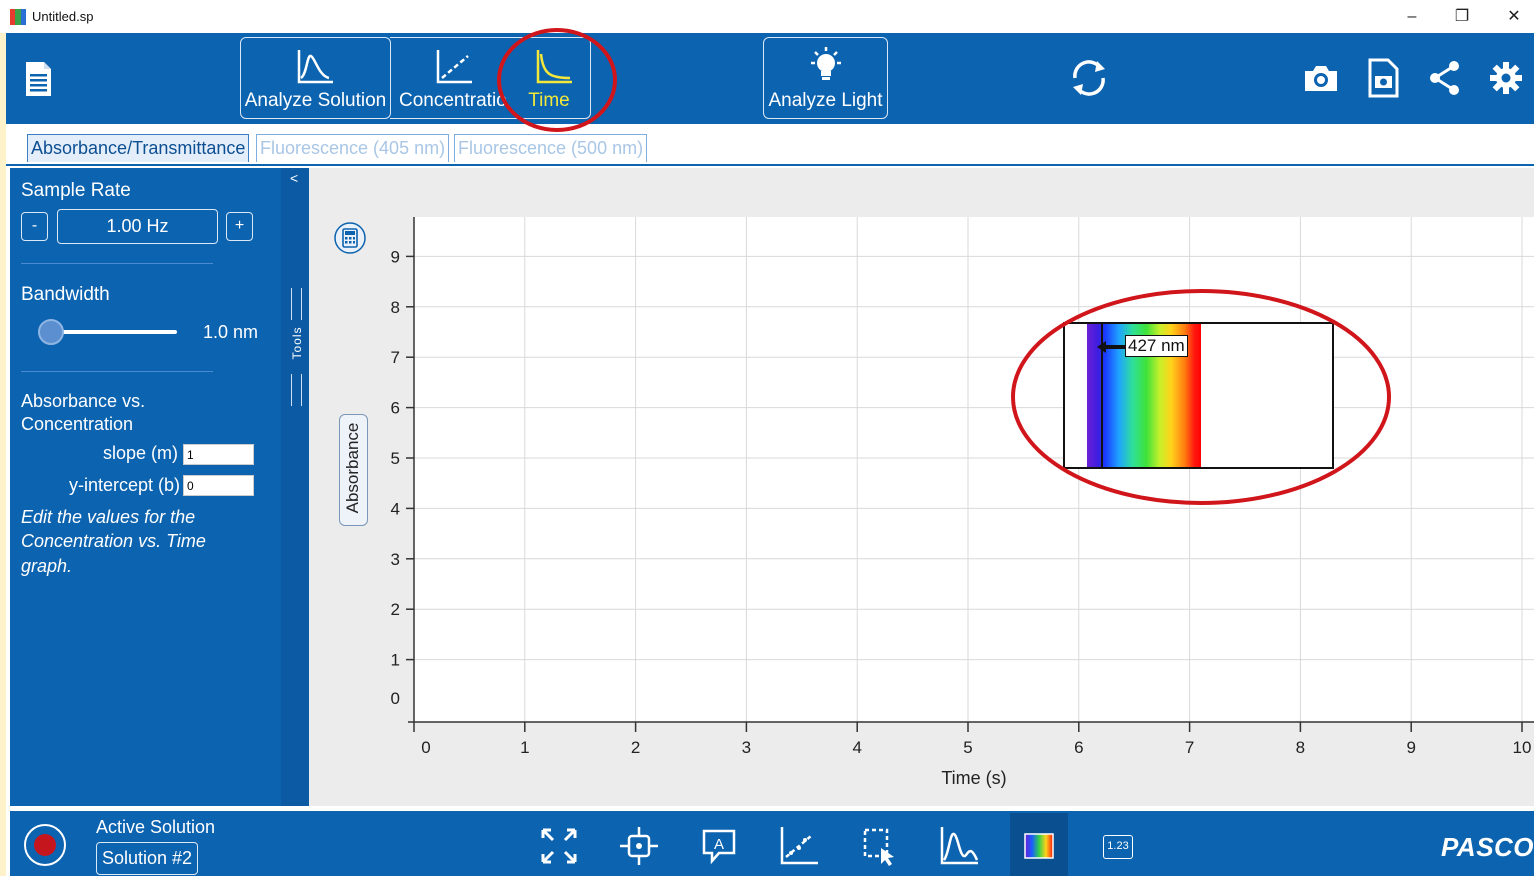 This screenshot has height=876, width=1534. I want to click on analyze-light-label: Analyze Light, so click(825, 100).